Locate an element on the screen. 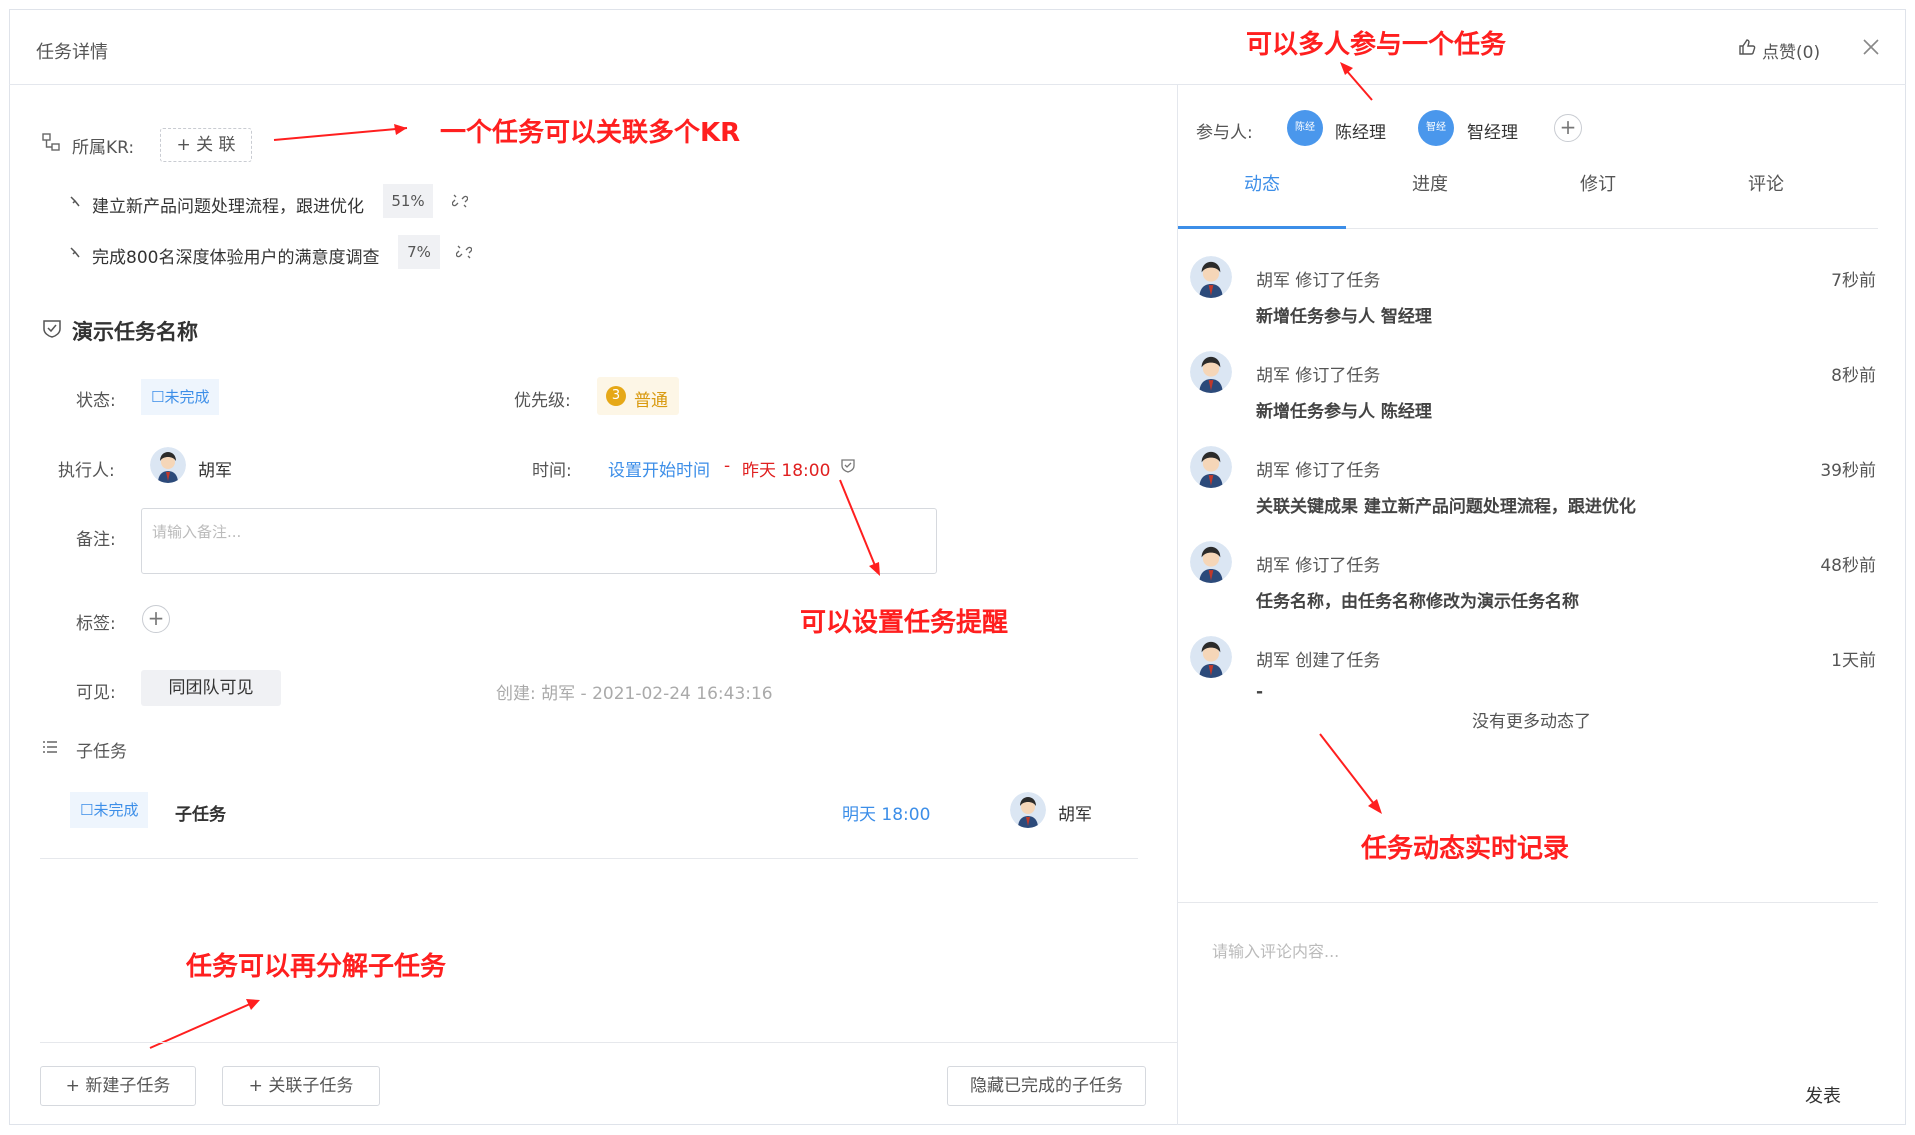  active-tab-indicator is located at coordinates (1262, 227).